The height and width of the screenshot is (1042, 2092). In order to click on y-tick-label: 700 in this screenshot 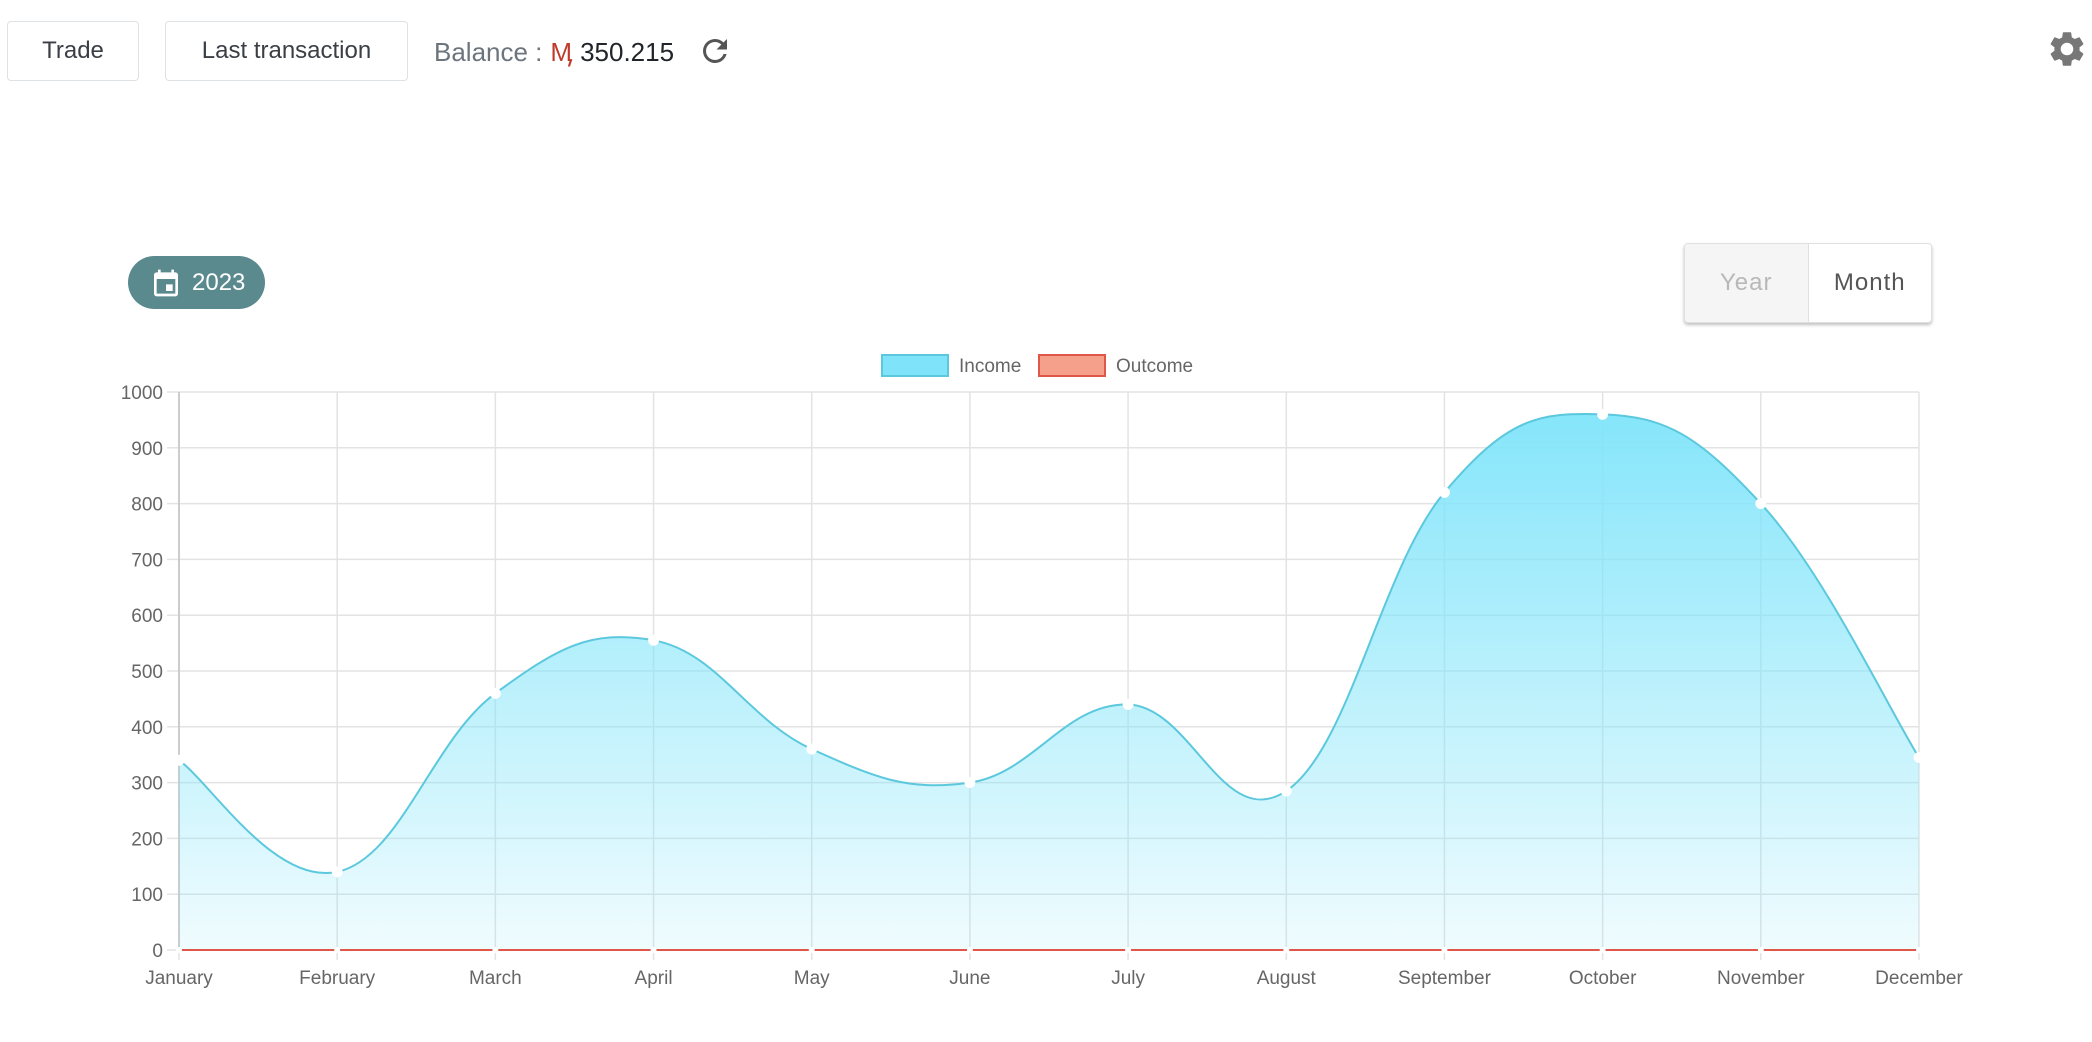, I will do `click(147, 560)`.